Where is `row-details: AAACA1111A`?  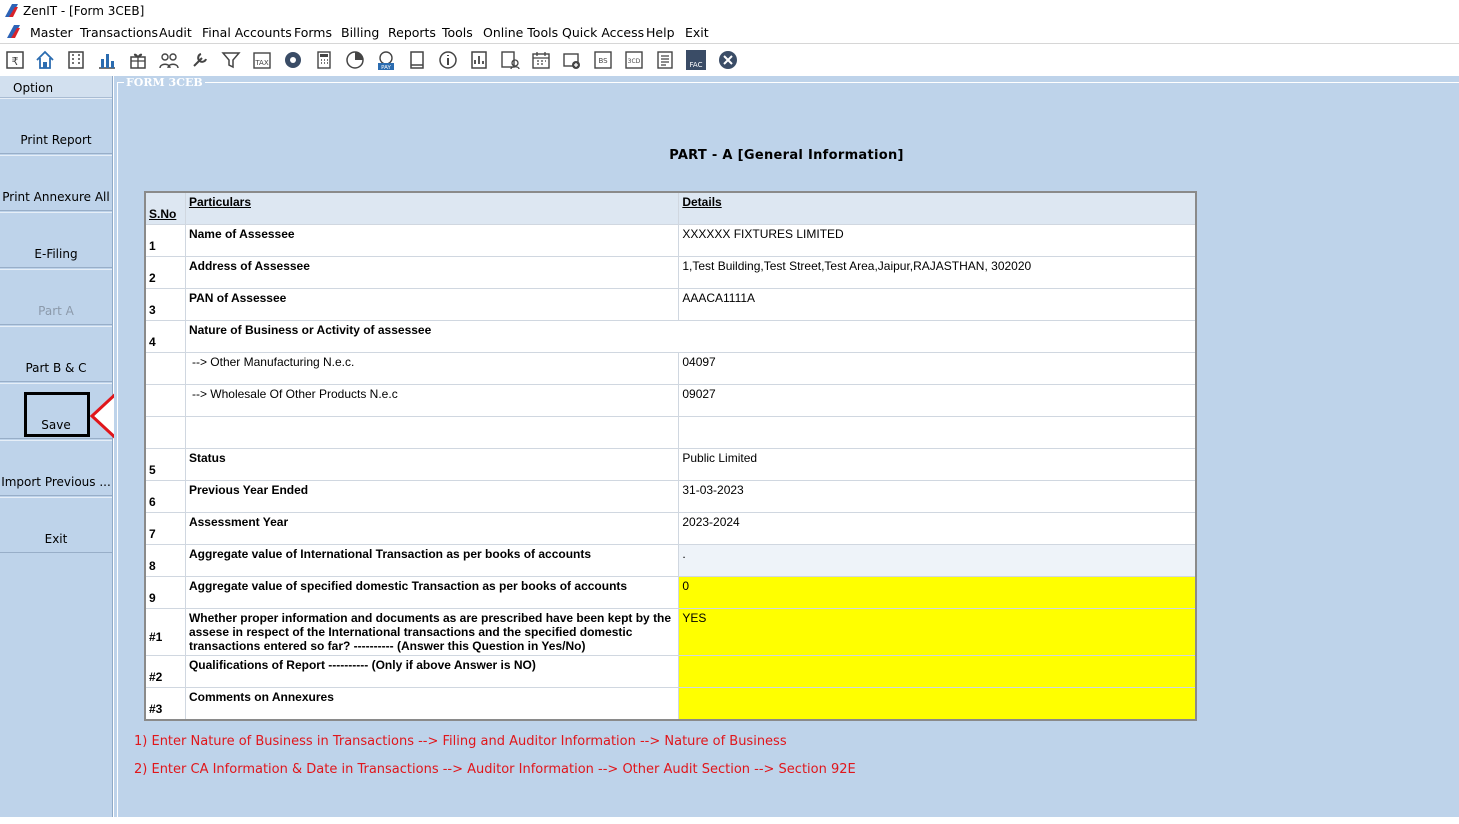 row-details: AAACA1111A is located at coordinates (937, 304).